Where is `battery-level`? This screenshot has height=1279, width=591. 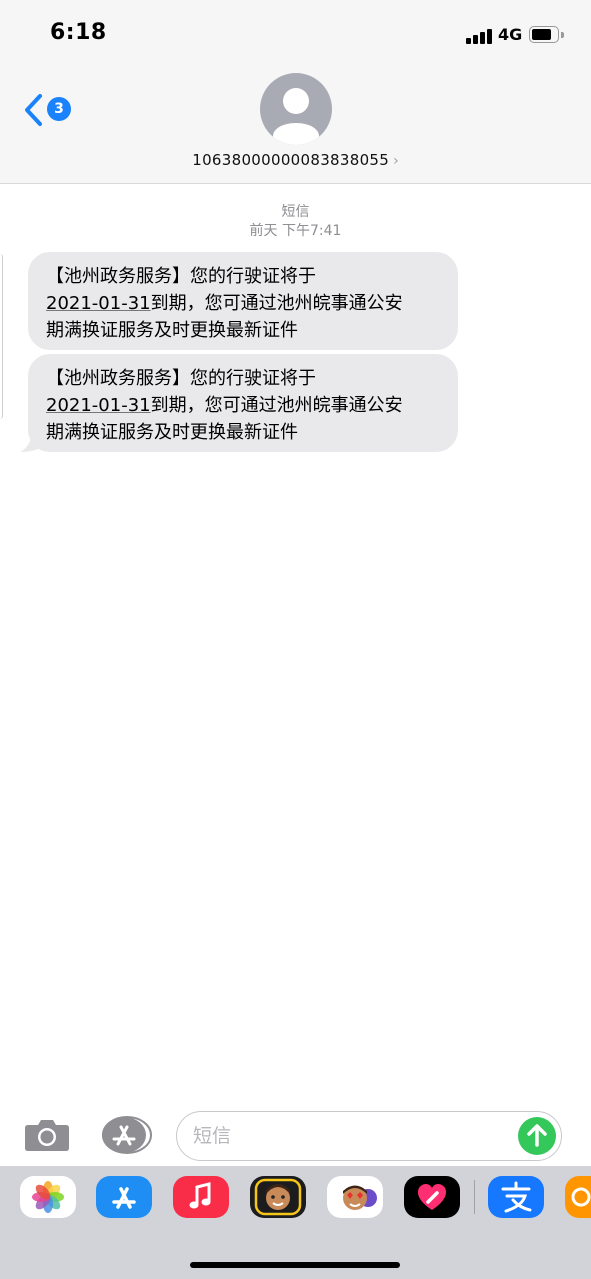 battery-level is located at coordinates (542, 34).